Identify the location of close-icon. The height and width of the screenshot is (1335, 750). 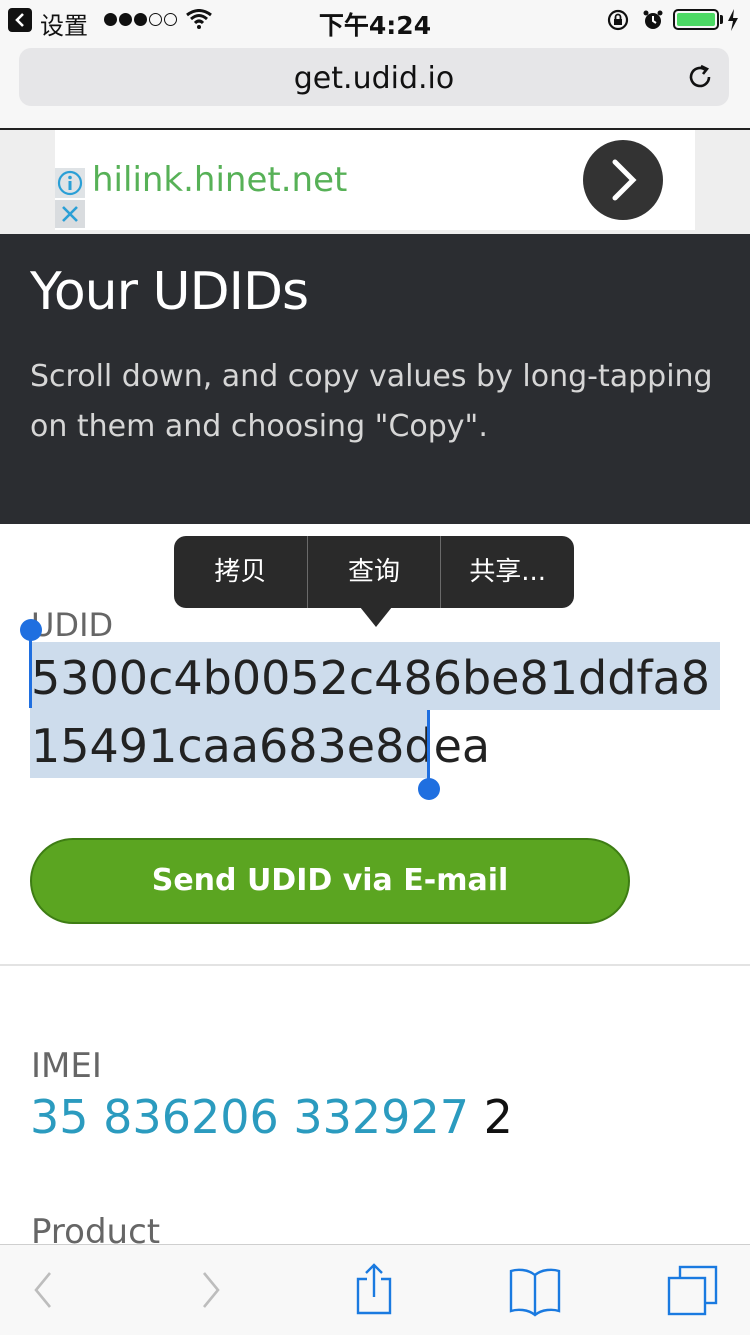
(70, 214).